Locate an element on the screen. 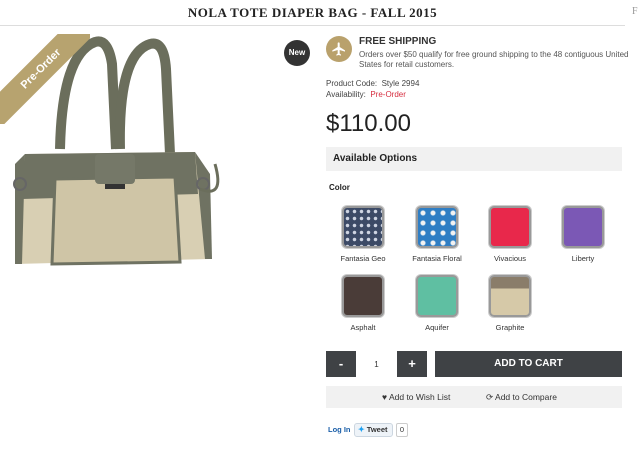  heart-icon: ♥ is located at coordinates (385, 397).